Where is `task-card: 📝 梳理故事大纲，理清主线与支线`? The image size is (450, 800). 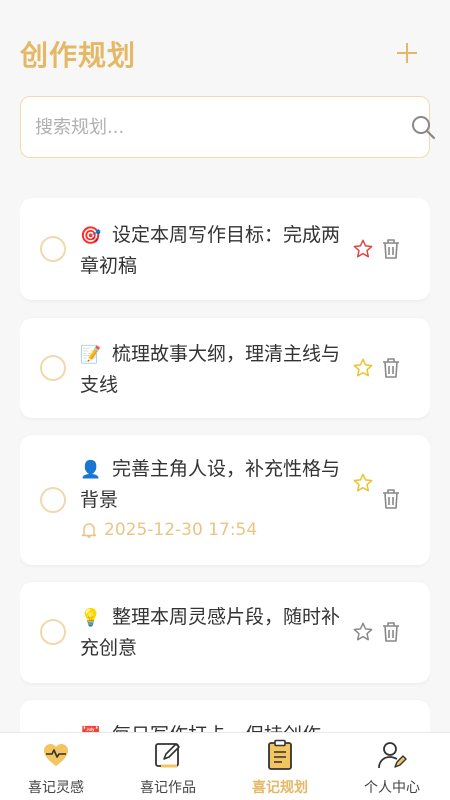 task-card: 📝 梳理故事大纲，理清主线与支线 is located at coordinates (225, 368).